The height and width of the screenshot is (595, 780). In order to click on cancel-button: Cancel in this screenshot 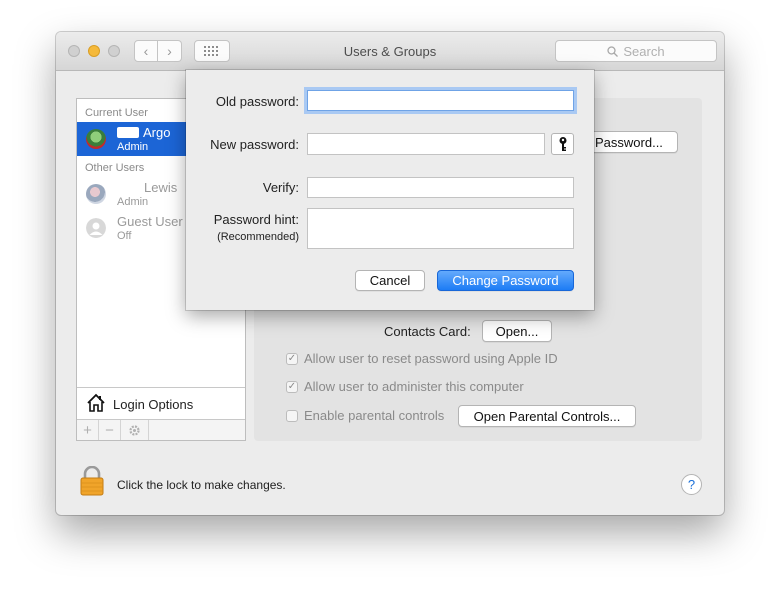, I will do `click(390, 280)`.